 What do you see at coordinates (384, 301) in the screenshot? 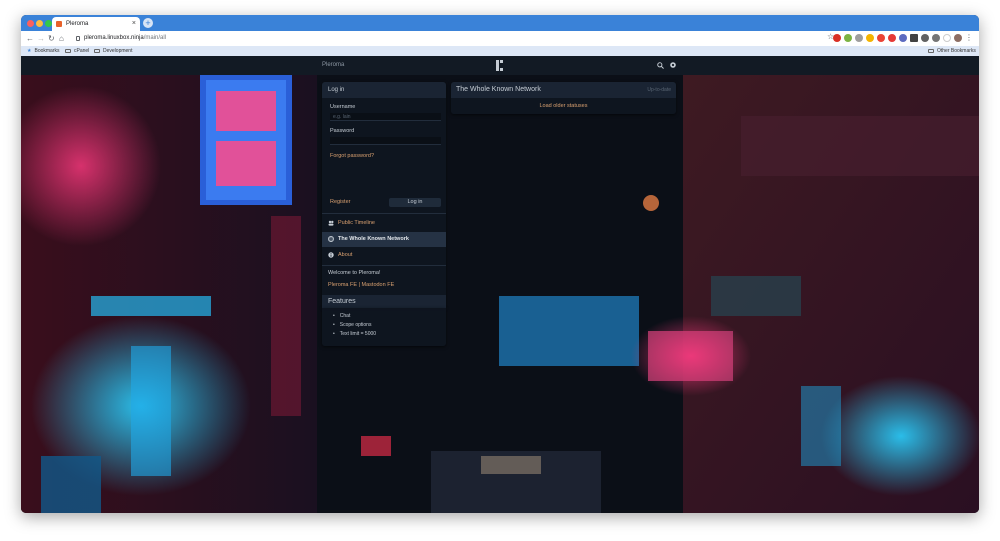
I see `features-heading: Features` at bounding box center [384, 301].